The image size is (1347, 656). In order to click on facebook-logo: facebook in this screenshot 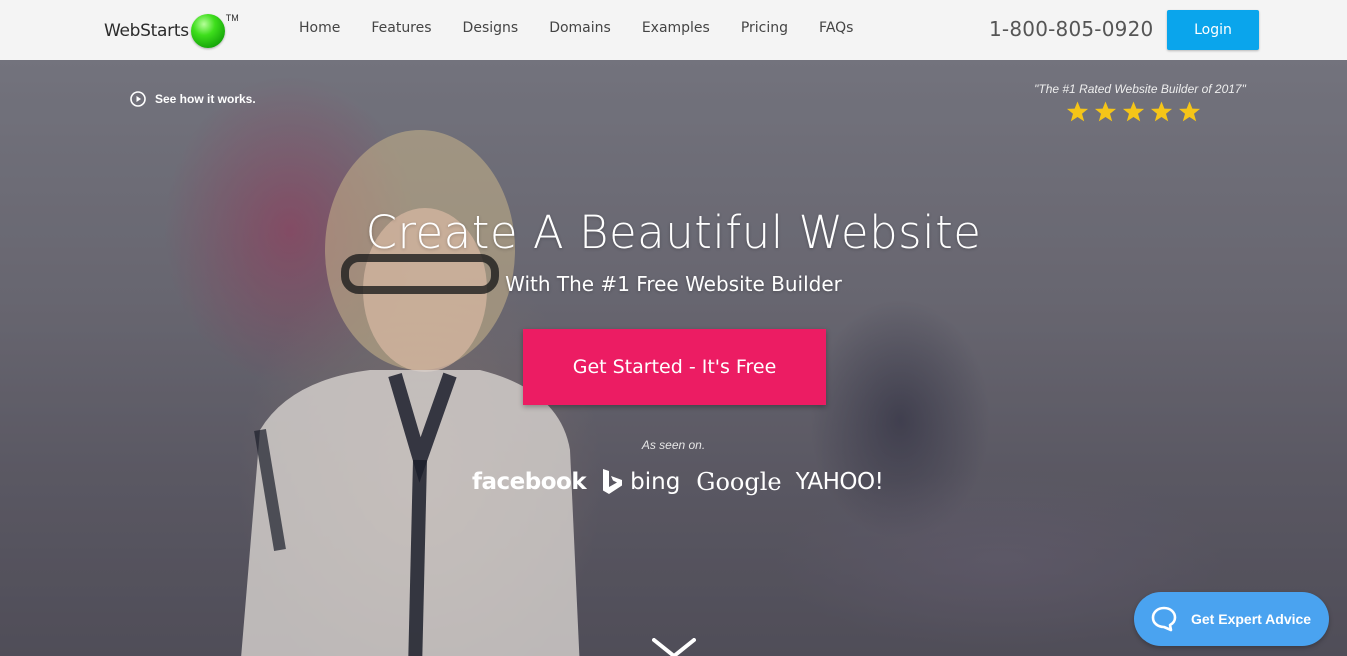, I will do `click(529, 482)`.